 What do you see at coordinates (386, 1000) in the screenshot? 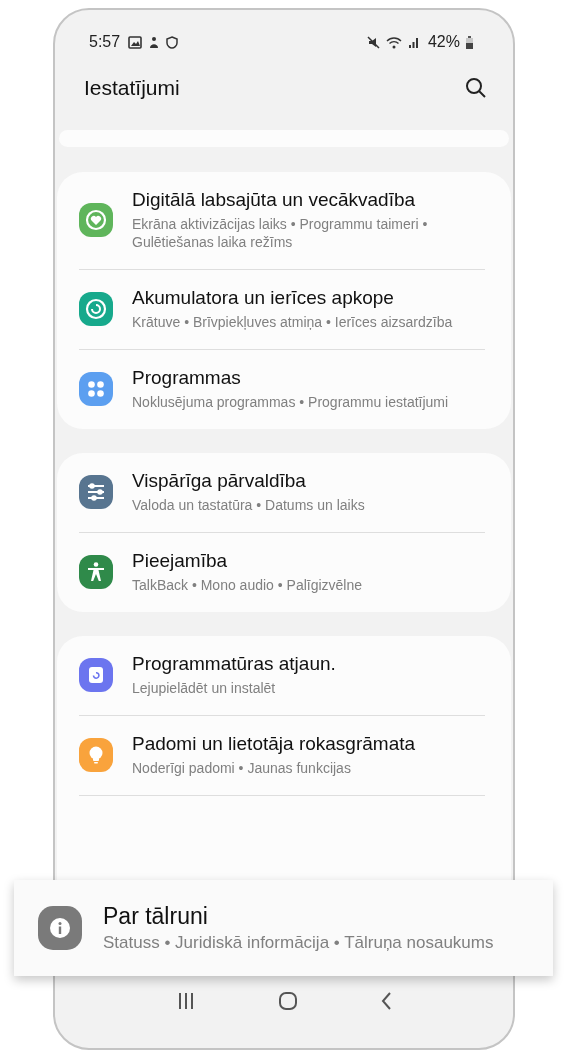
I see `back-icon` at bounding box center [386, 1000].